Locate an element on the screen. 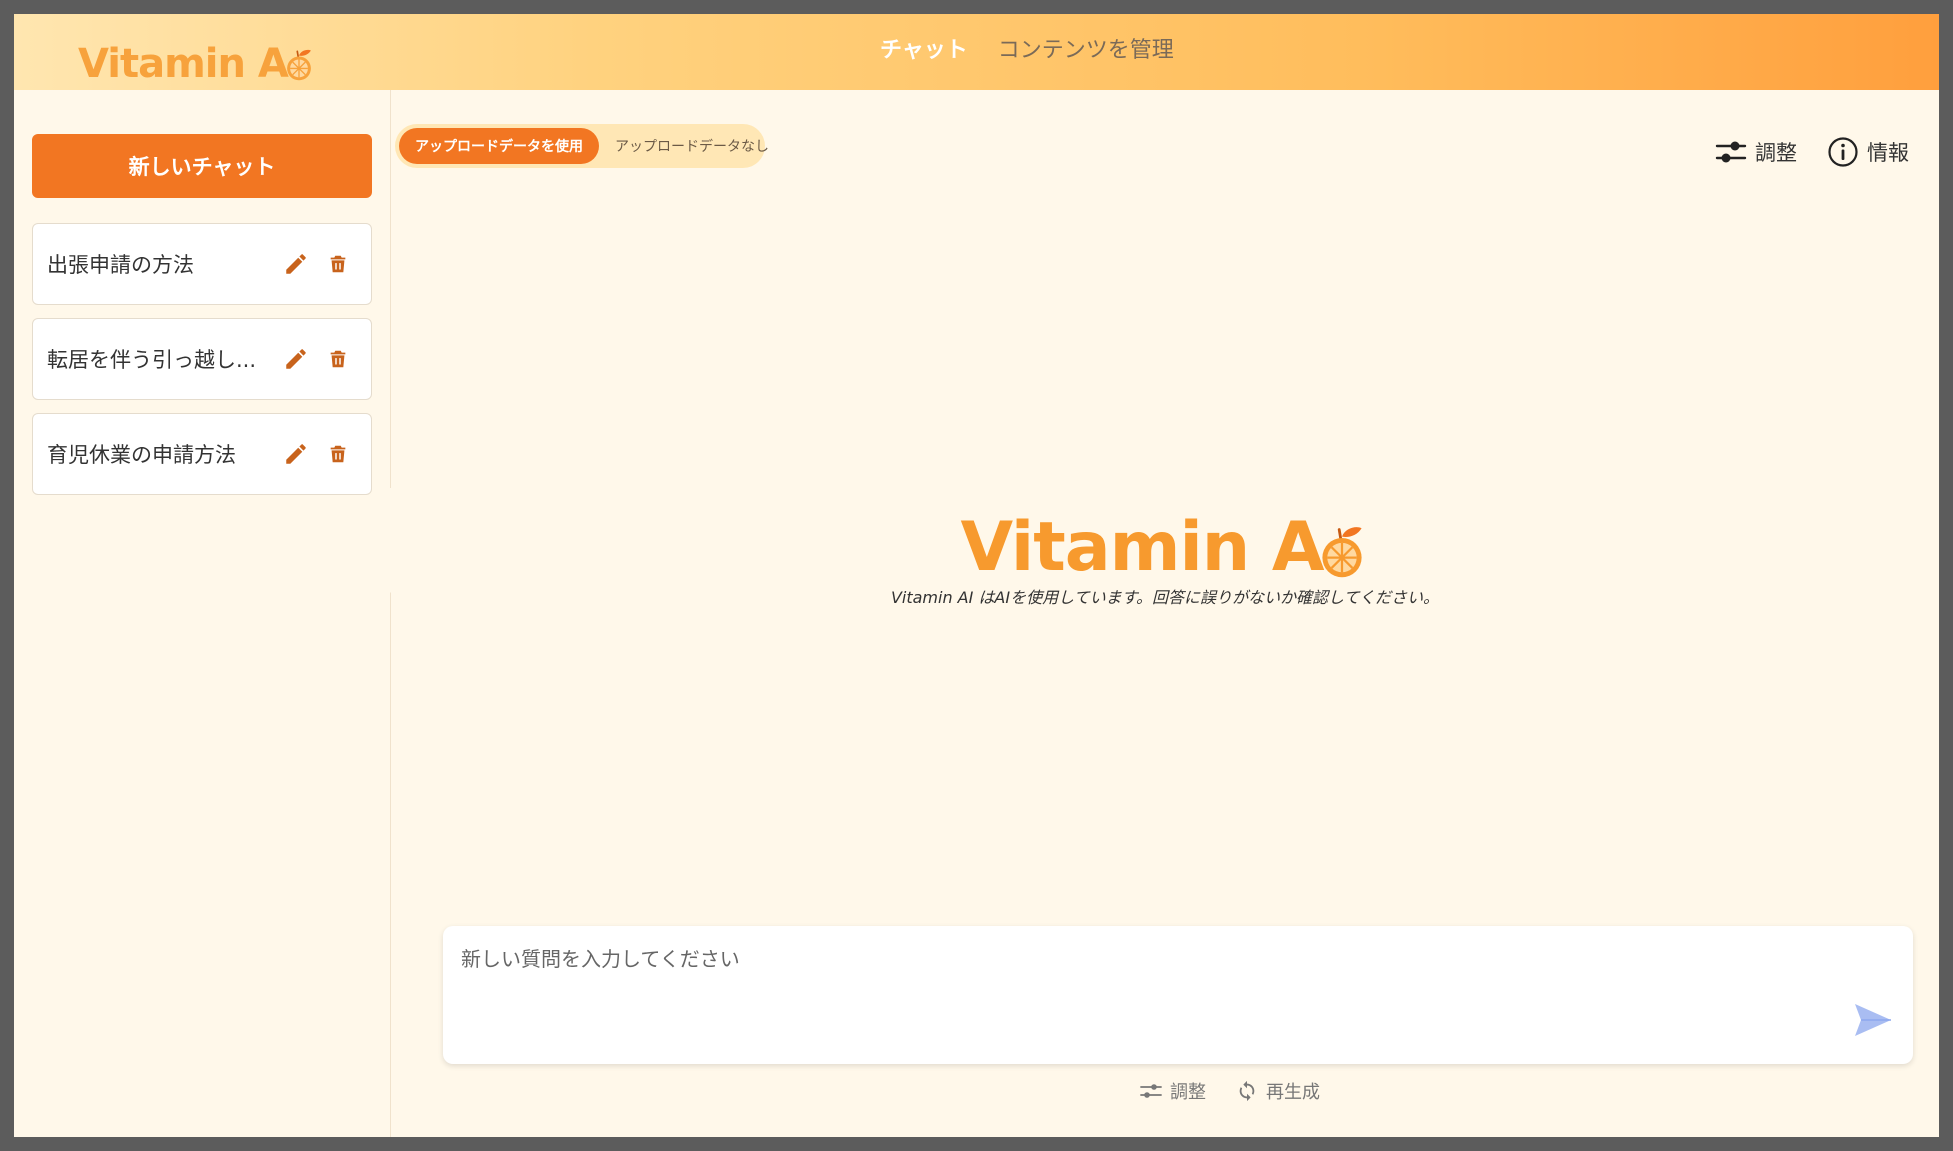 The image size is (1953, 1151). chat-history-label: 出張申請の方法 is located at coordinates (120, 265).